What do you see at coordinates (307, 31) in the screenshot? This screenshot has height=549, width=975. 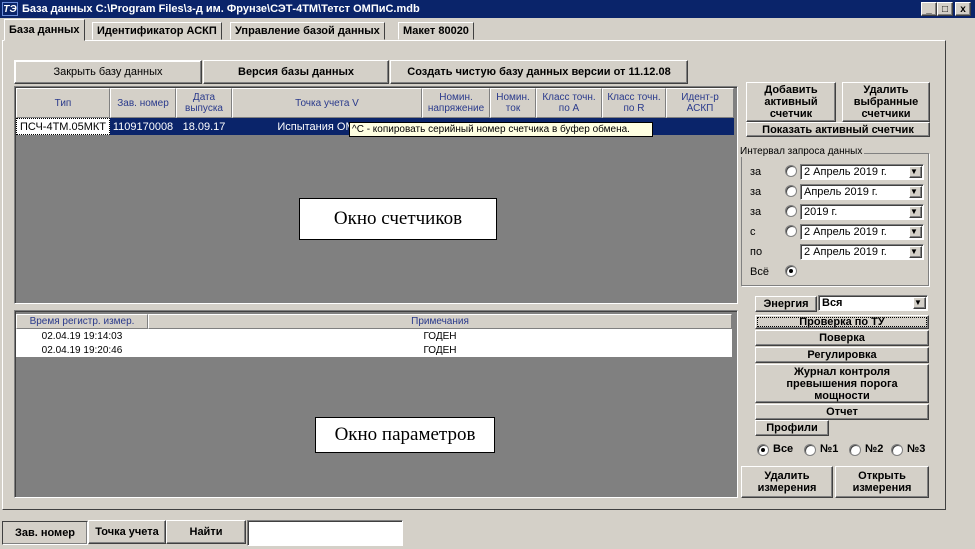 I see `tab-db-management: Управление базой данных` at bounding box center [307, 31].